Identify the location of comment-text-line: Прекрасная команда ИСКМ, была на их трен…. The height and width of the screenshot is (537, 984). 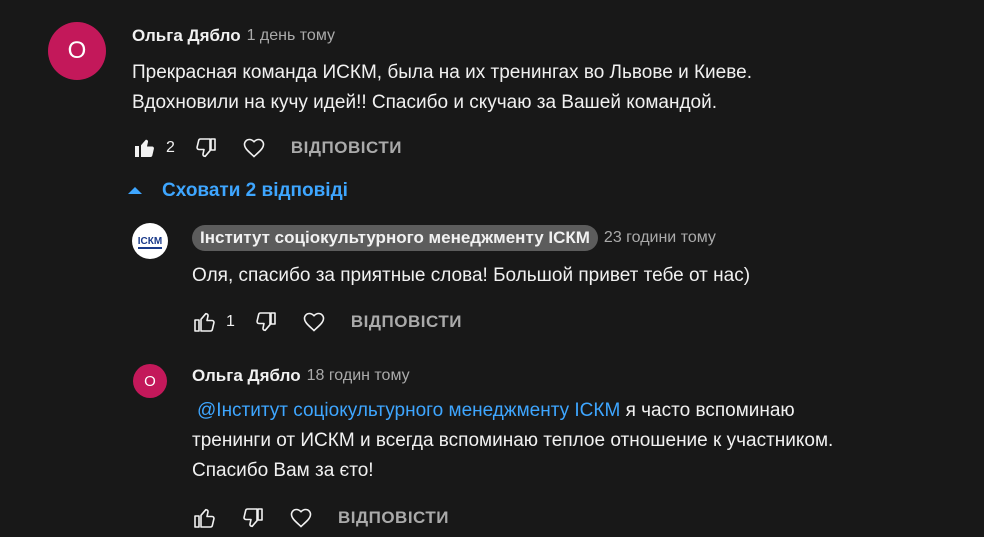
(442, 72).